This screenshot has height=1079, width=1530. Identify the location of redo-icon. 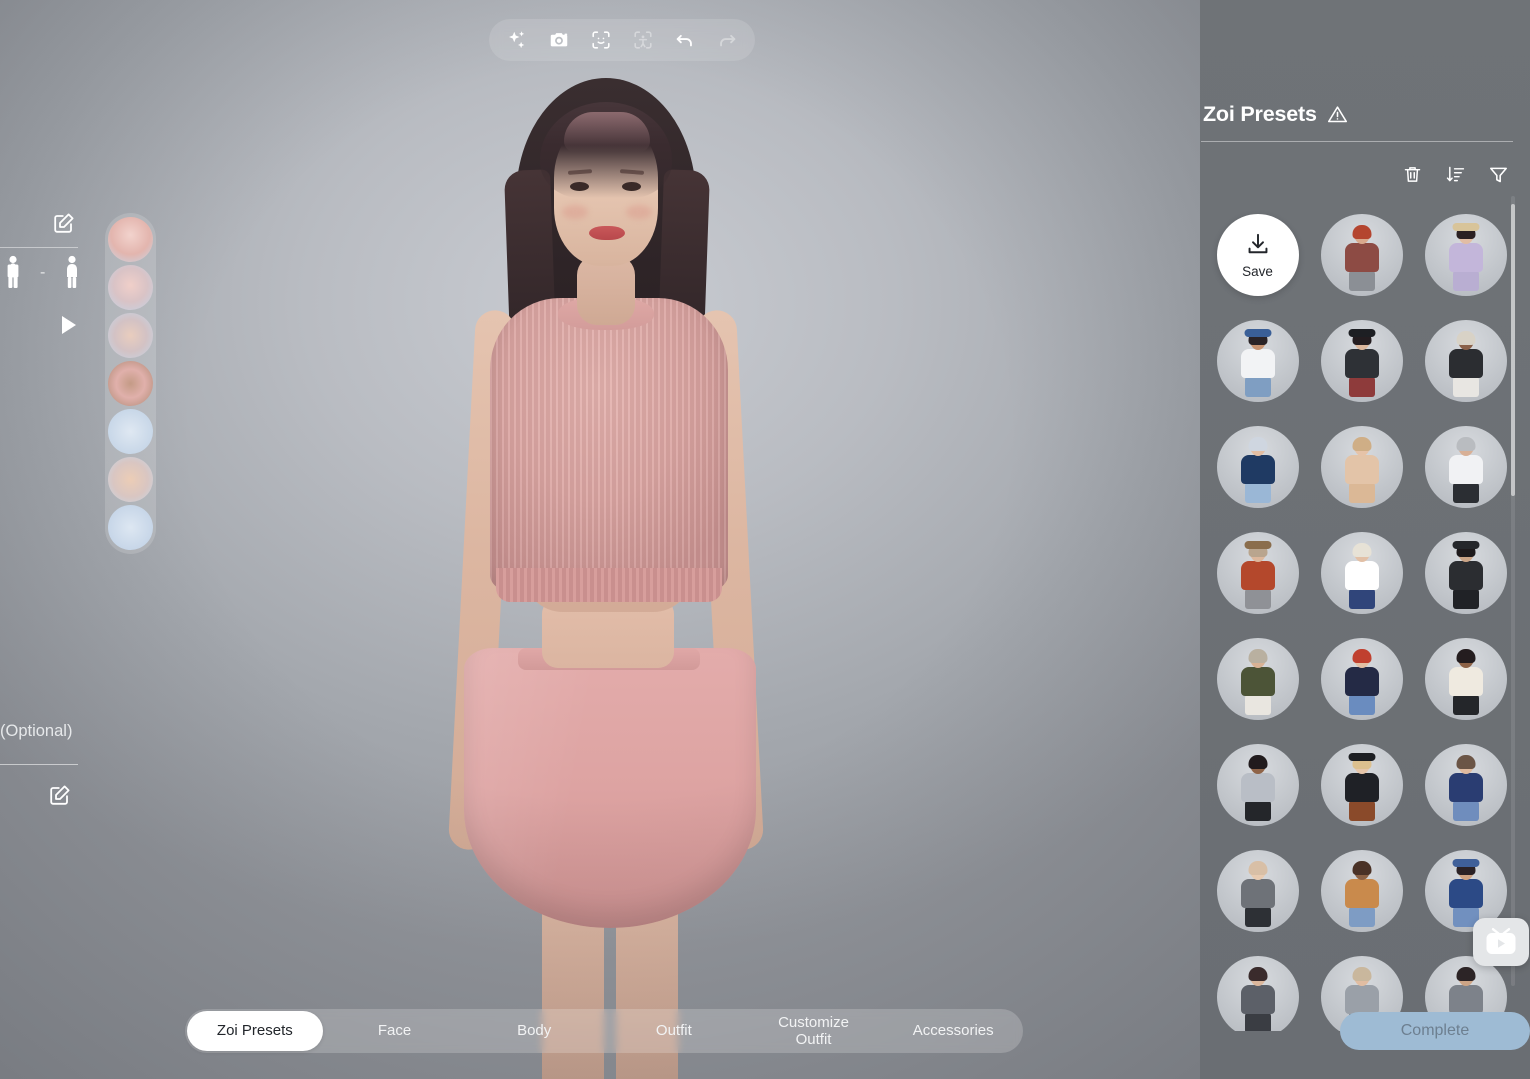
(727, 40).